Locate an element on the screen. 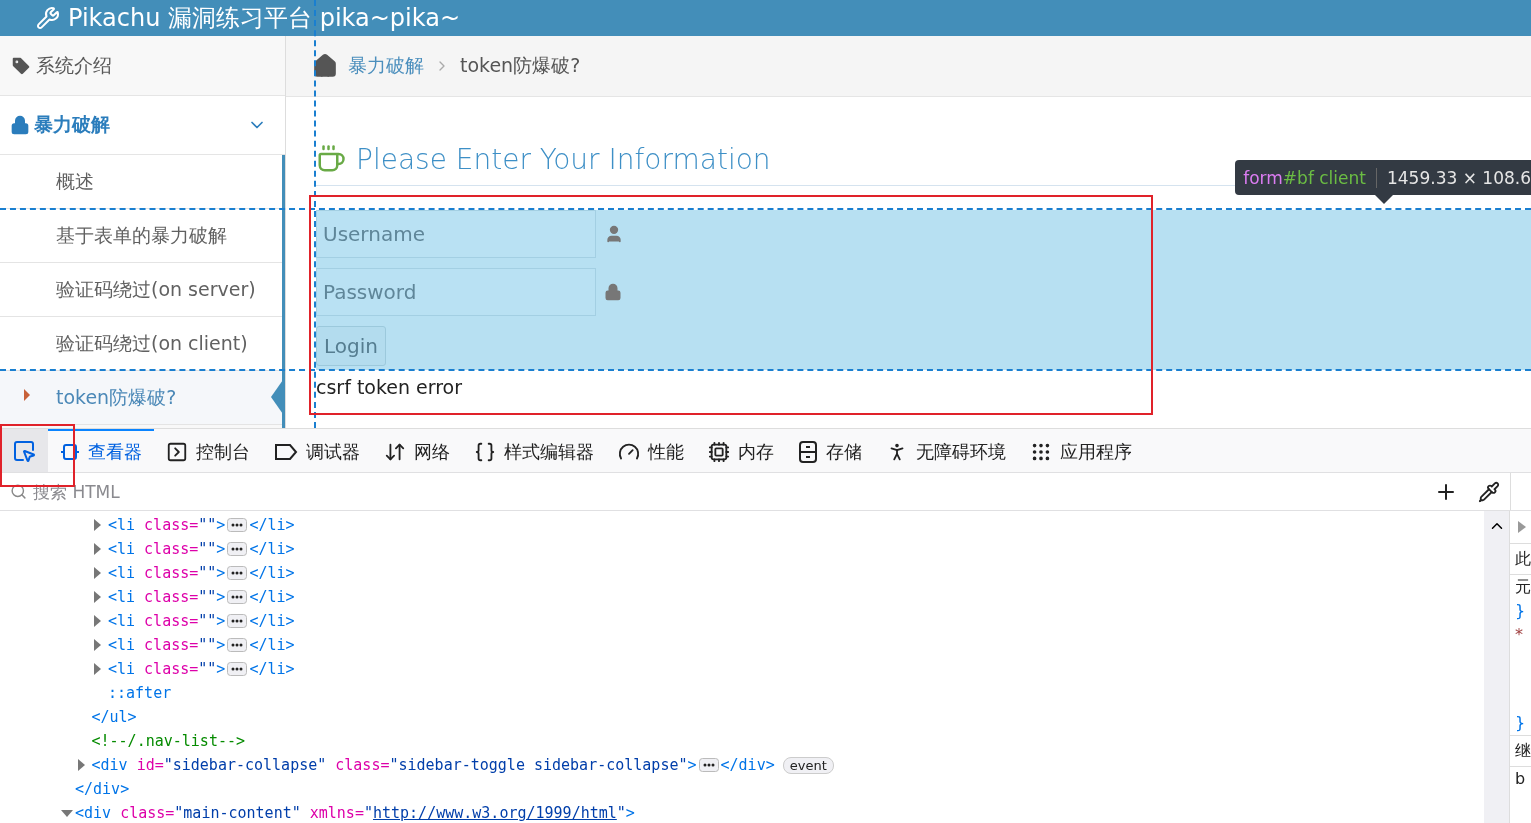 This screenshot has height=823, width=1531. rule-text: 元 is located at coordinates (1522, 587).